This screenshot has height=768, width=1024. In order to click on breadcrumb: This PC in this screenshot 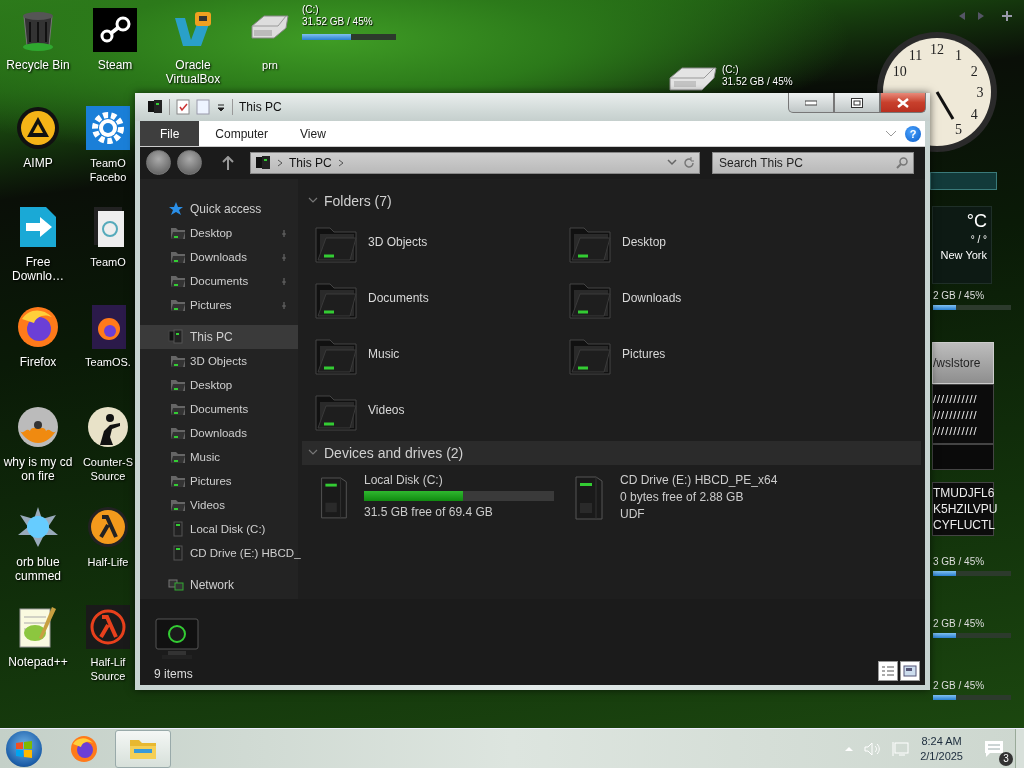, I will do `click(310, 162)`.